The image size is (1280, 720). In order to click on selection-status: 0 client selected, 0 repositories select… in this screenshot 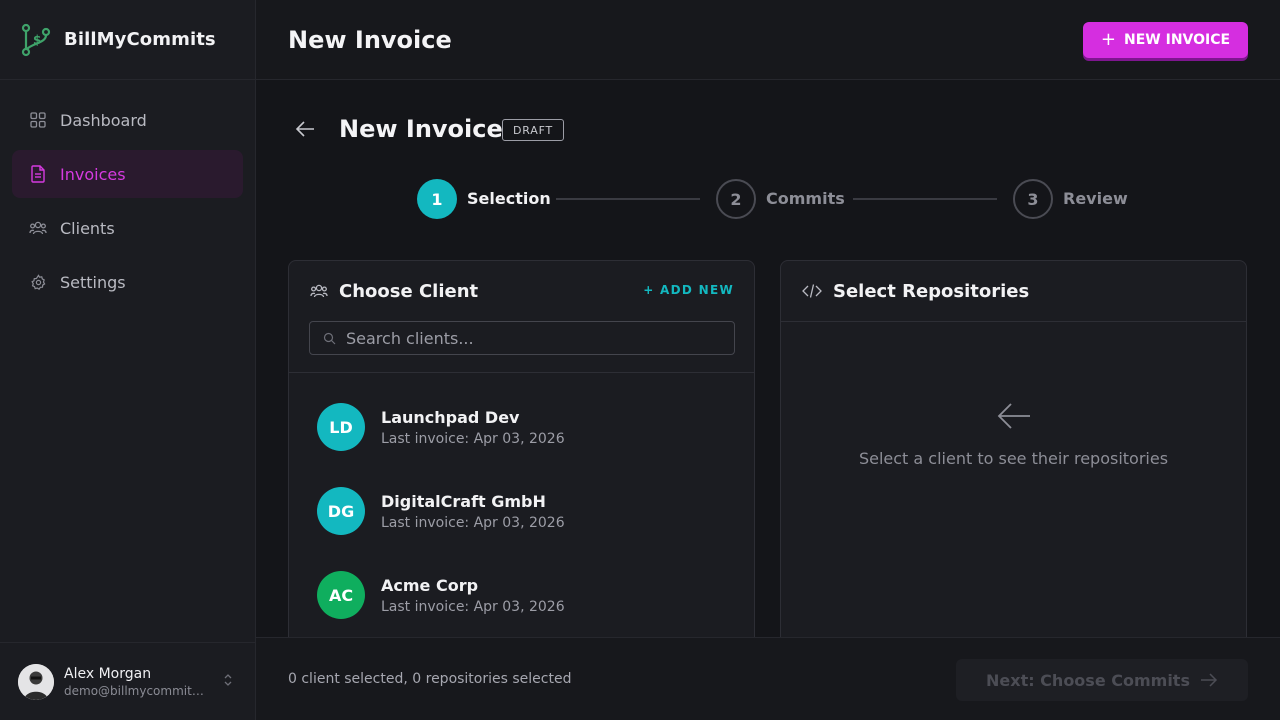, I will do `click(430, 679)`.